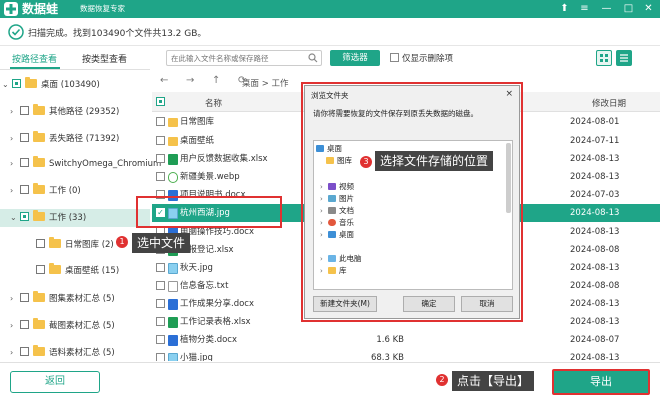  I want to click on filter-button: 筛选器, so click(355, 58).